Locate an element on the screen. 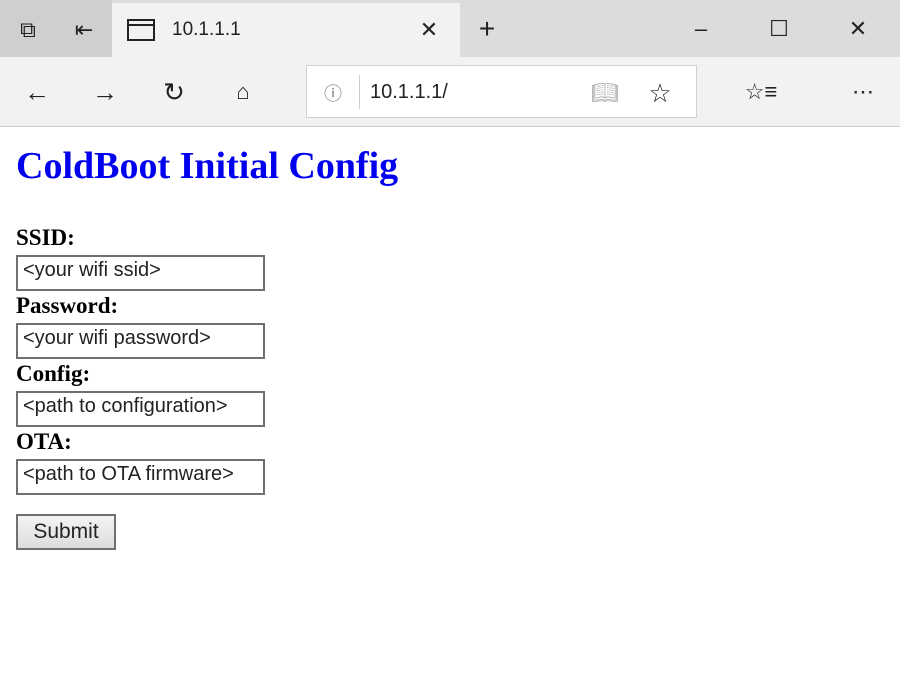 This screenshot has height=675, width=900. tab-active: 10.1.1.1 ✕ is located at coordinates (286, 30).